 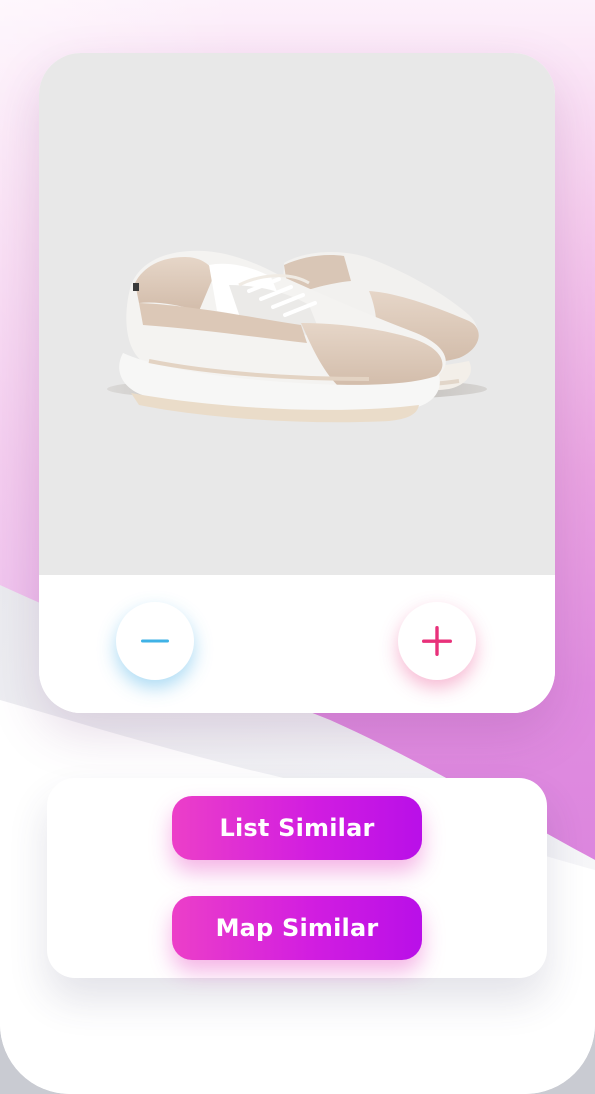 I want to click on map-similar-button: Map Similar, so click(x=297, y=928).